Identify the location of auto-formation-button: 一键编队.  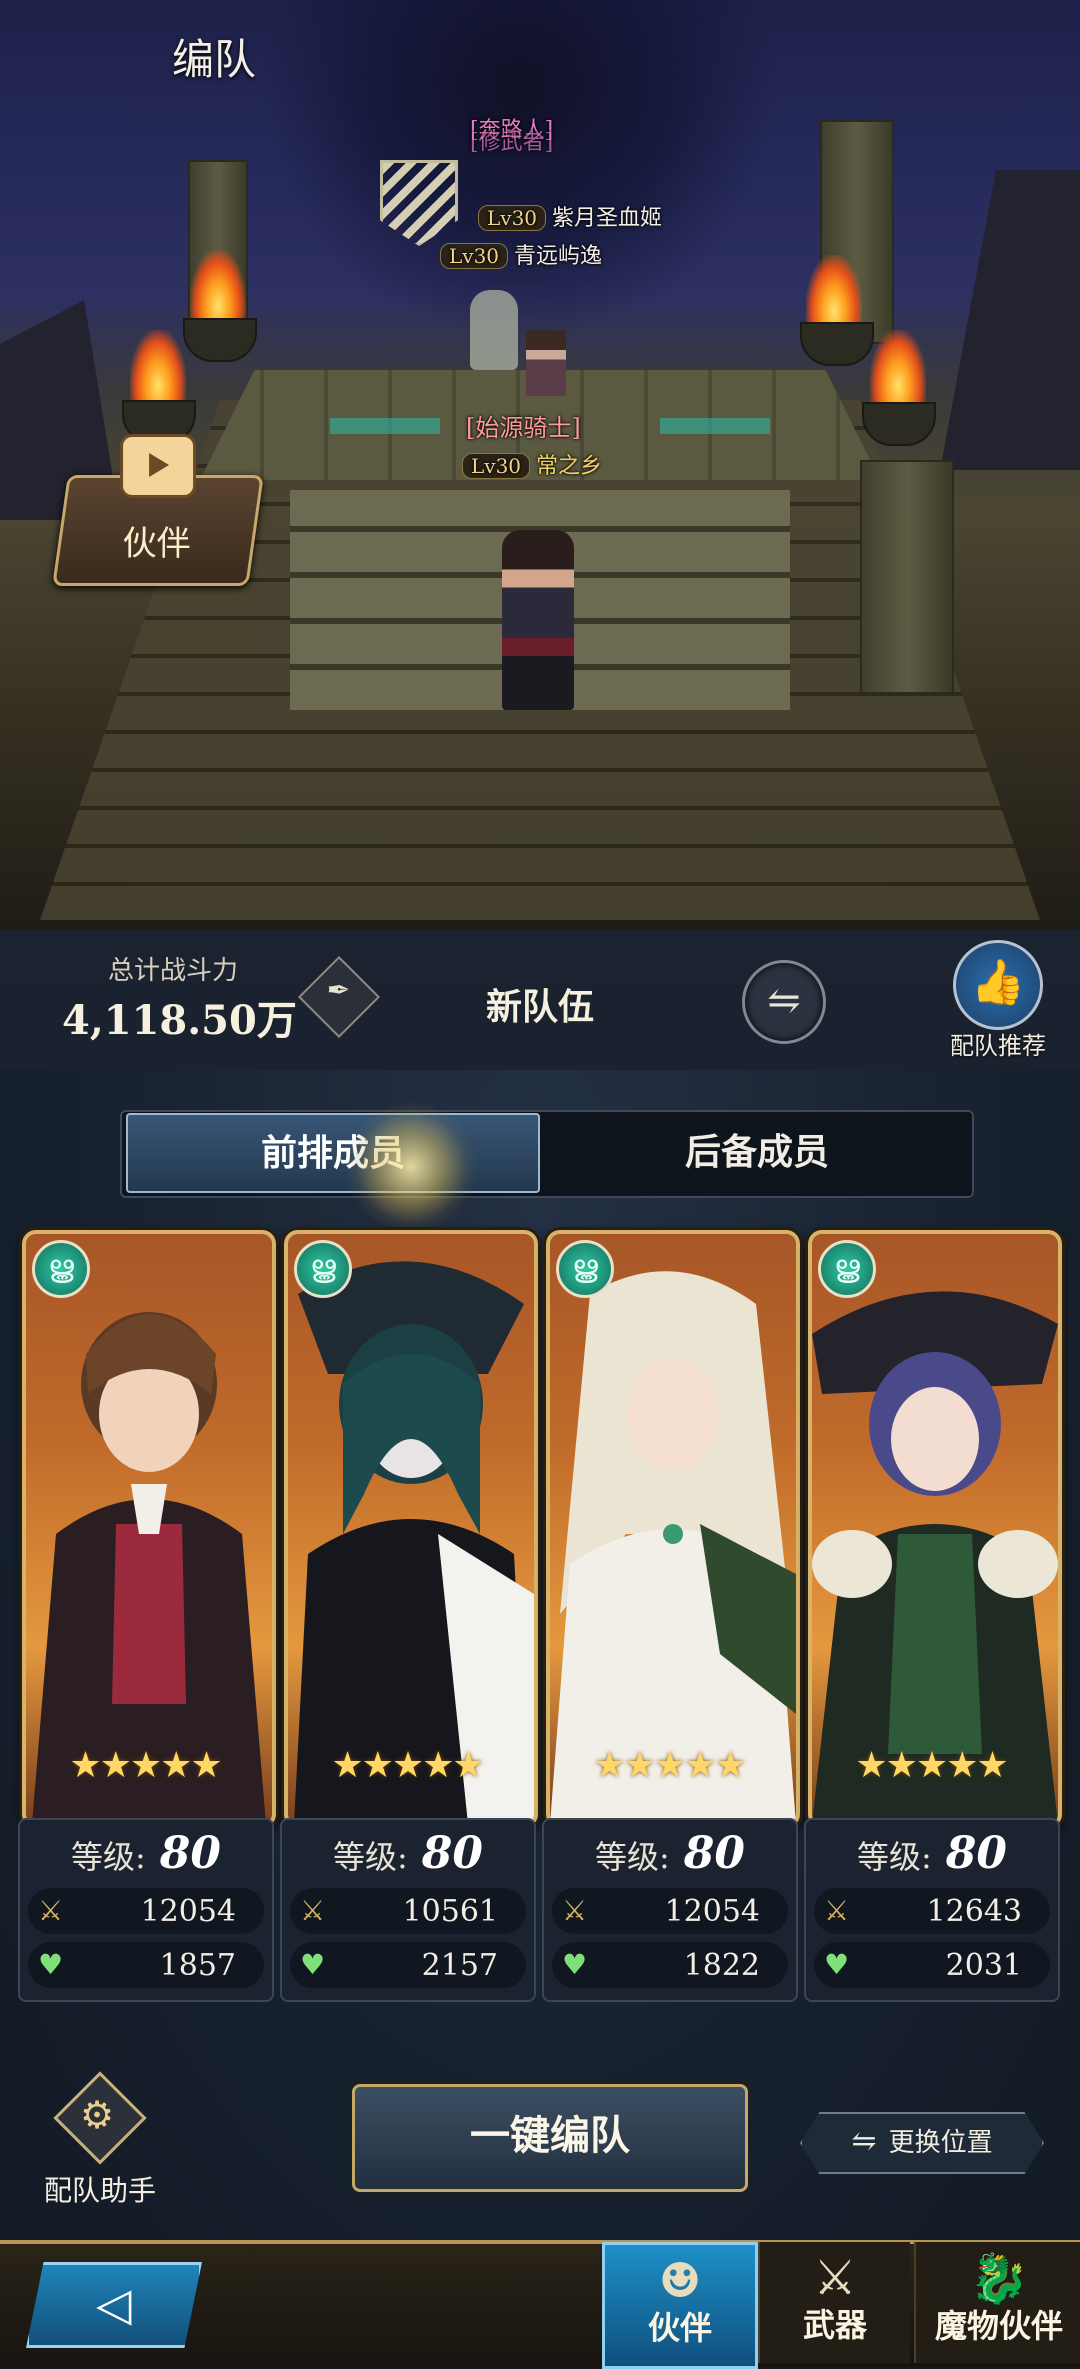
(550, 2138).